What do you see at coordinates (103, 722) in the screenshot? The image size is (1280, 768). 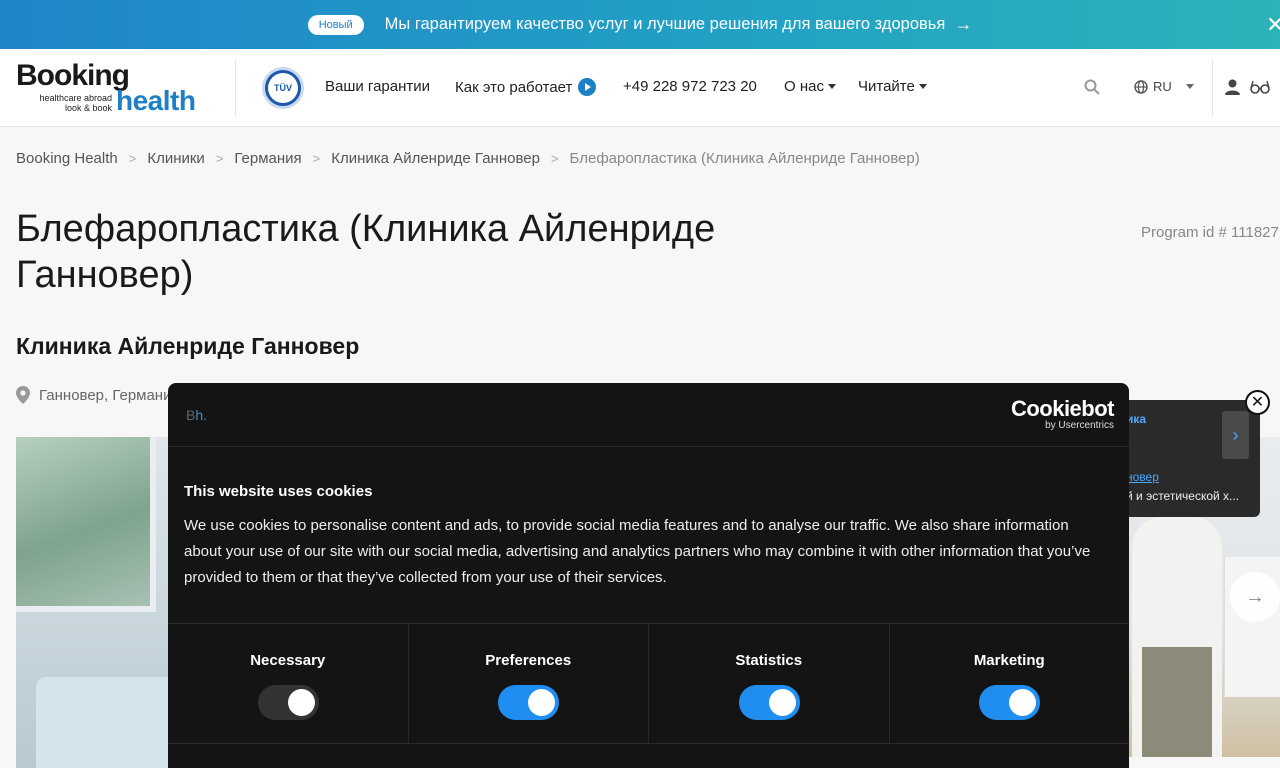 I see `photo-bed` at bounding box center [103, 722].